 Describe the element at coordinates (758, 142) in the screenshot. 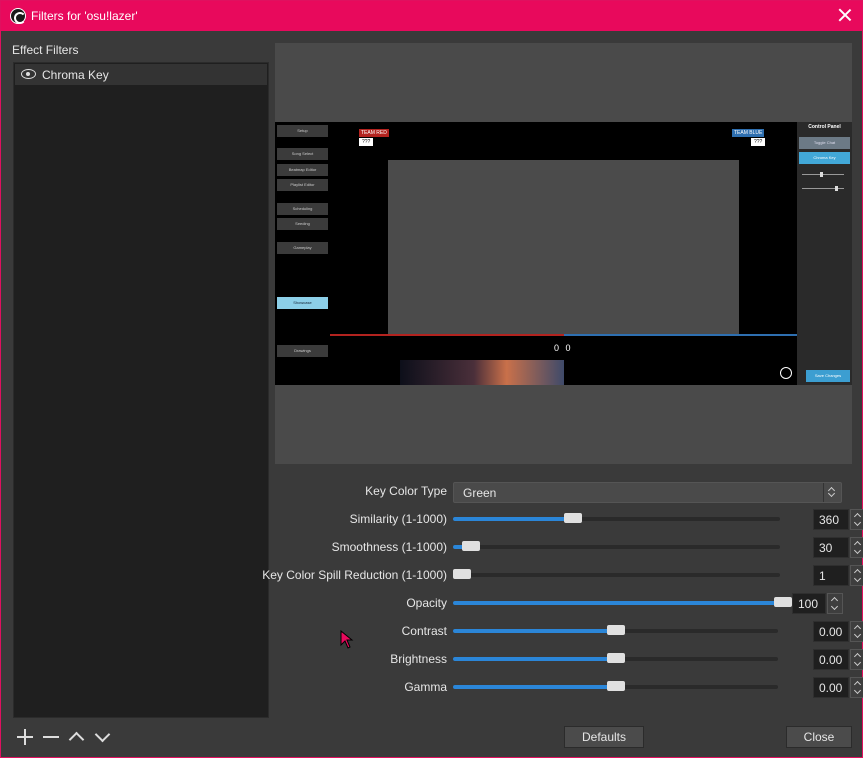

I see `team-blue-score: ???` at that location.